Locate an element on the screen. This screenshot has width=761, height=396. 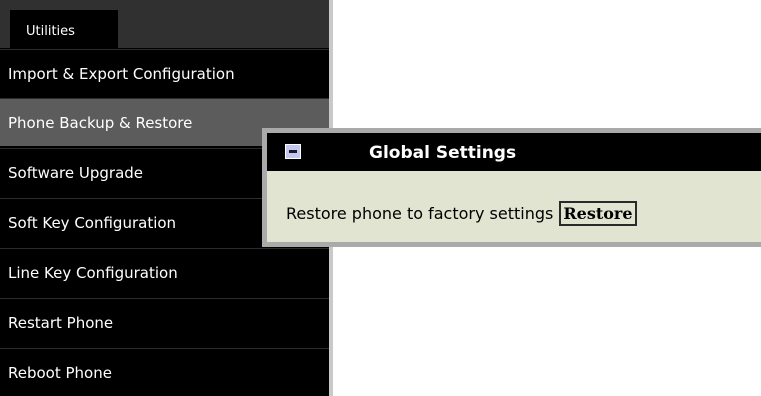
menu-item-import-export-configuration: Import & Export Configuration is located at coordinates (164, 73).